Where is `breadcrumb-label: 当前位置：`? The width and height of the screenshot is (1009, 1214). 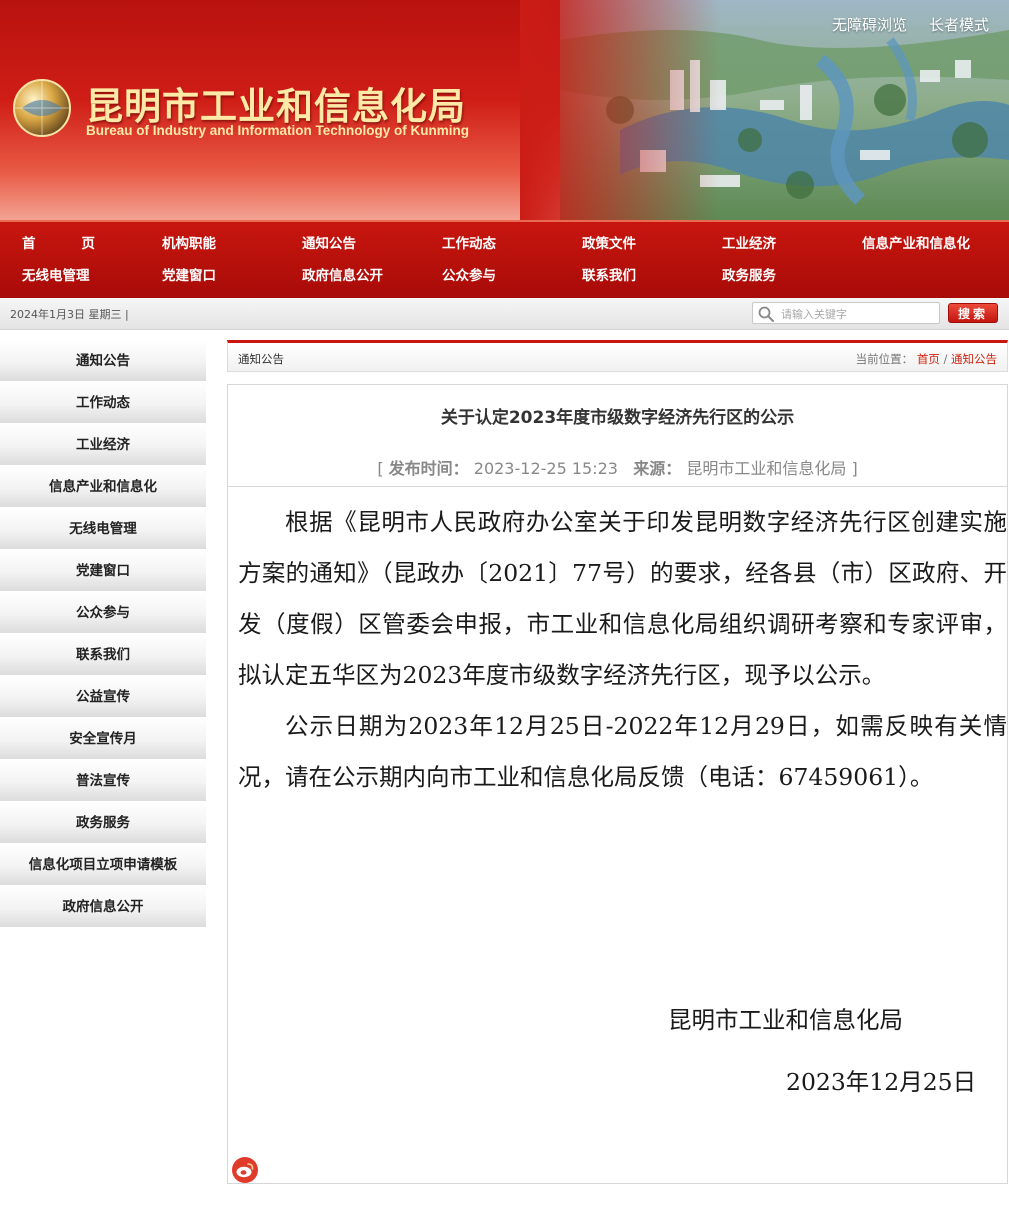
breadcrumb-label: 当前位置： is located at coordinates (884, 359).